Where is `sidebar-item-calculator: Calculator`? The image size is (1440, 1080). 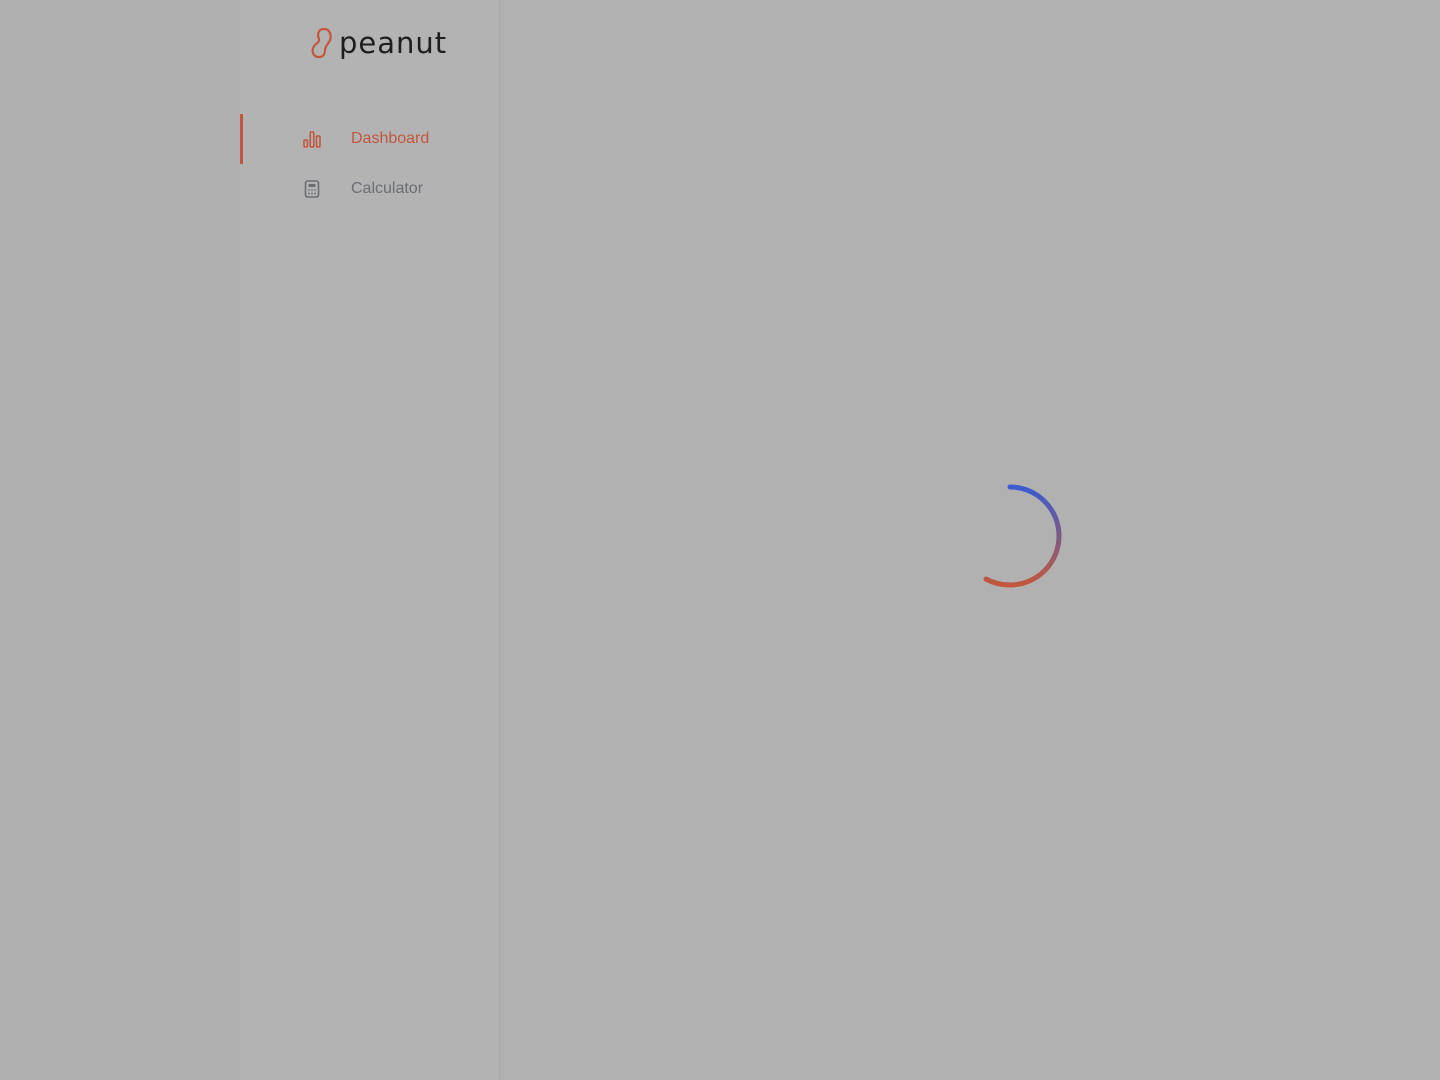
sidebar-item-calculator: Calculator is located at coordinates (370, 189).